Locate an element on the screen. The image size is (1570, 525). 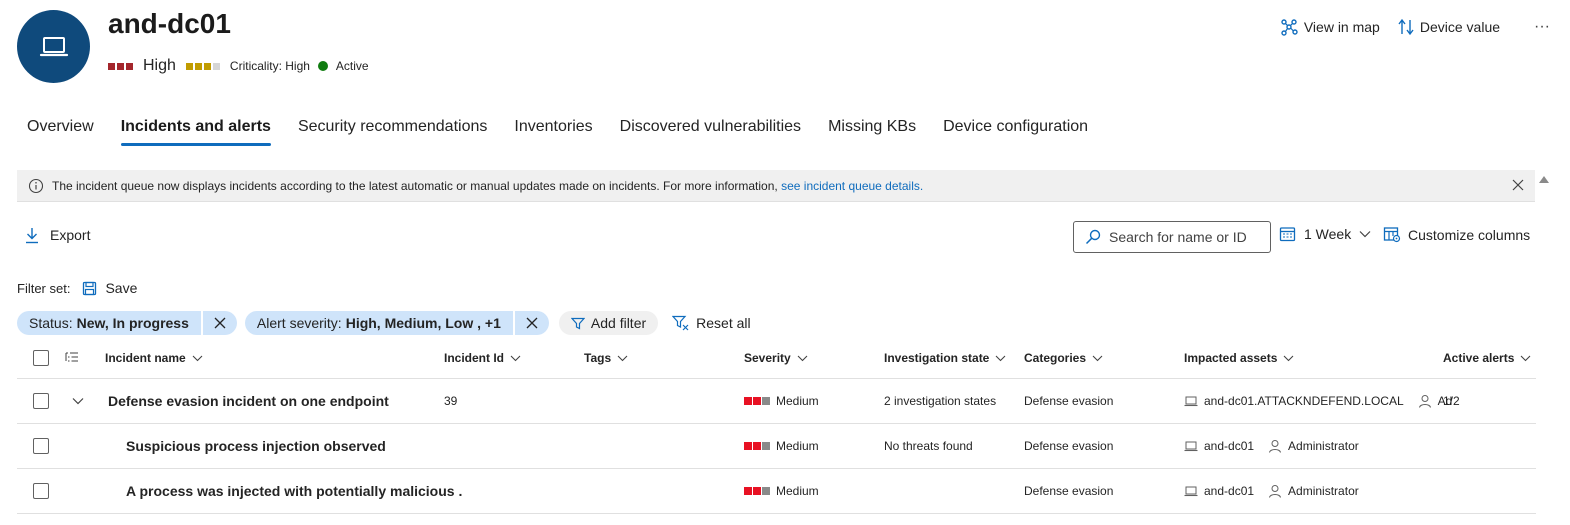
save-icon is located at coordinates (90, 288).